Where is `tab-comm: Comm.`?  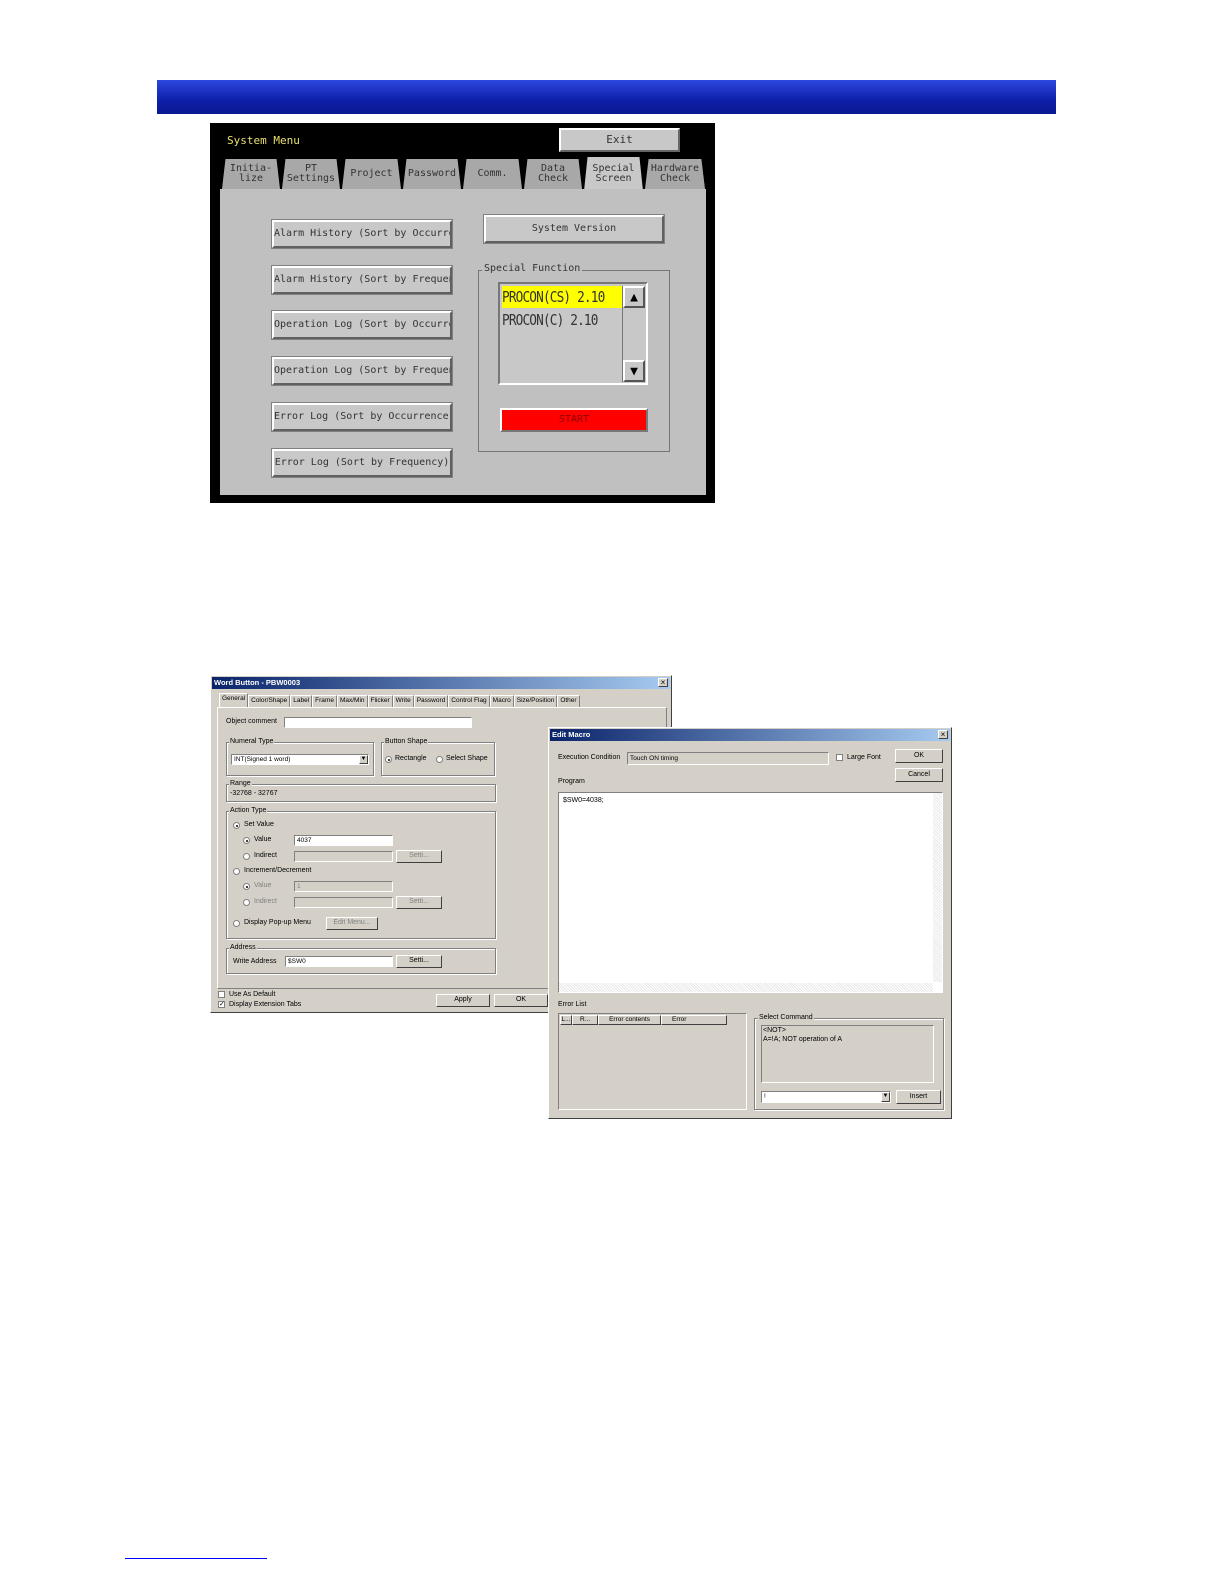
tab-comm: Comm. is located at coordinates (492, 174).